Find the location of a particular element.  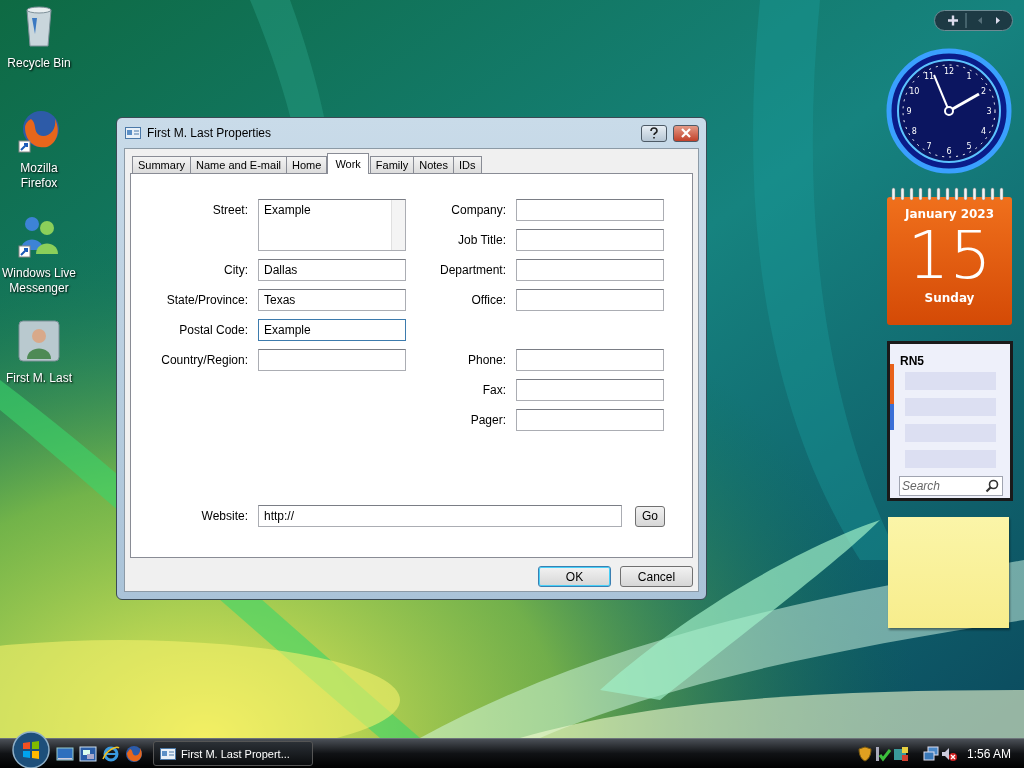

help-button is located at coordinates (654, 133).